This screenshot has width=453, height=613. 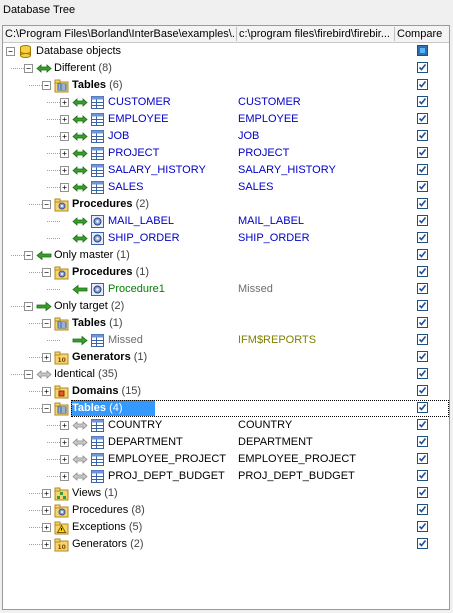 I want to click on tree-node-label: Only master (1), so click(x=92, y=255).